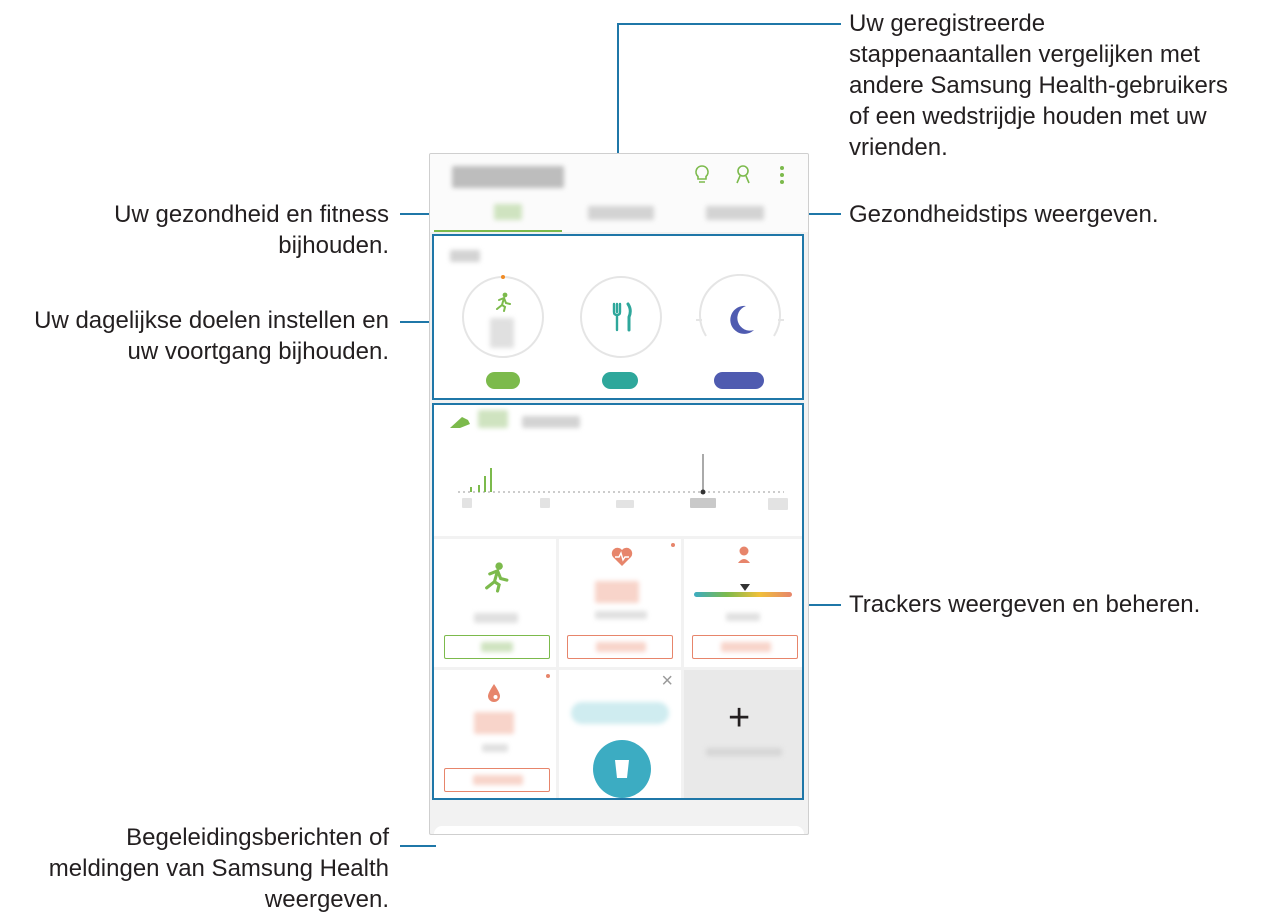 The width and height of the screenshot is (1266, 918). What do you see at coordinates (508, 212) in the screenshot?
I see `tab-home` at bounding box center [508, 212].